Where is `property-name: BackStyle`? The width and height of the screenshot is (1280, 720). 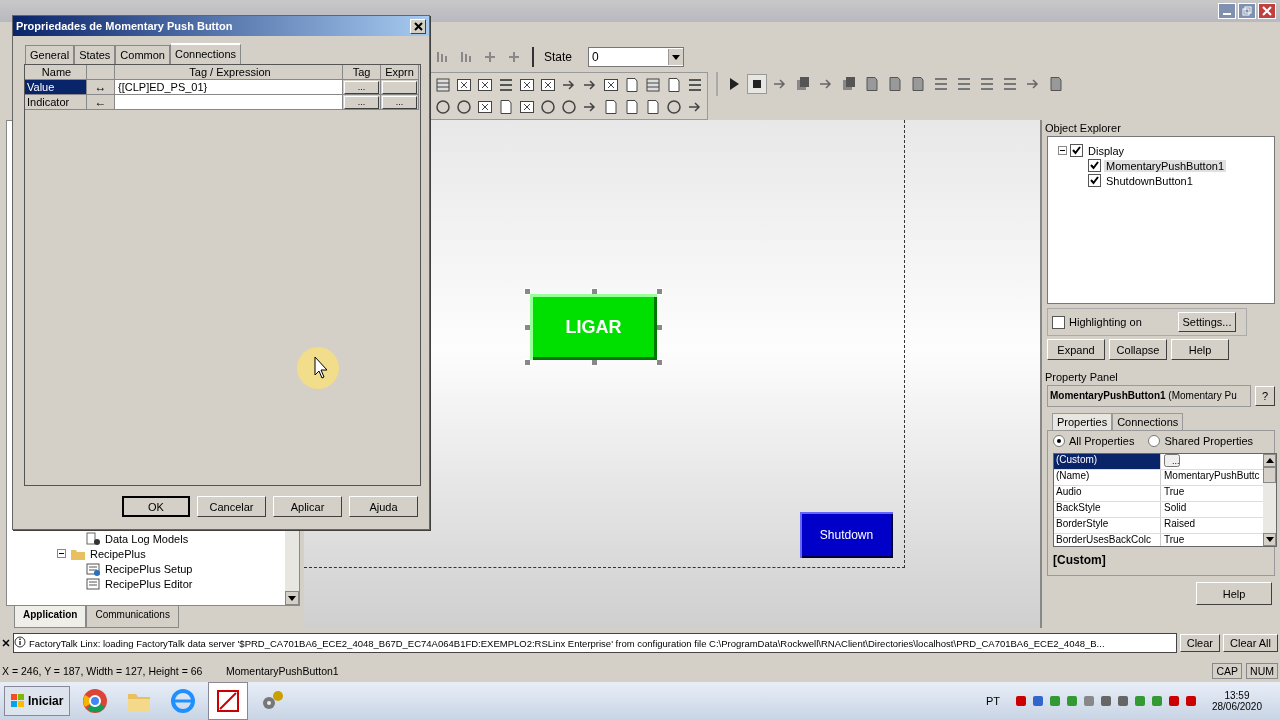
property-name: BackStyle is located at coordinates (1107, 509).